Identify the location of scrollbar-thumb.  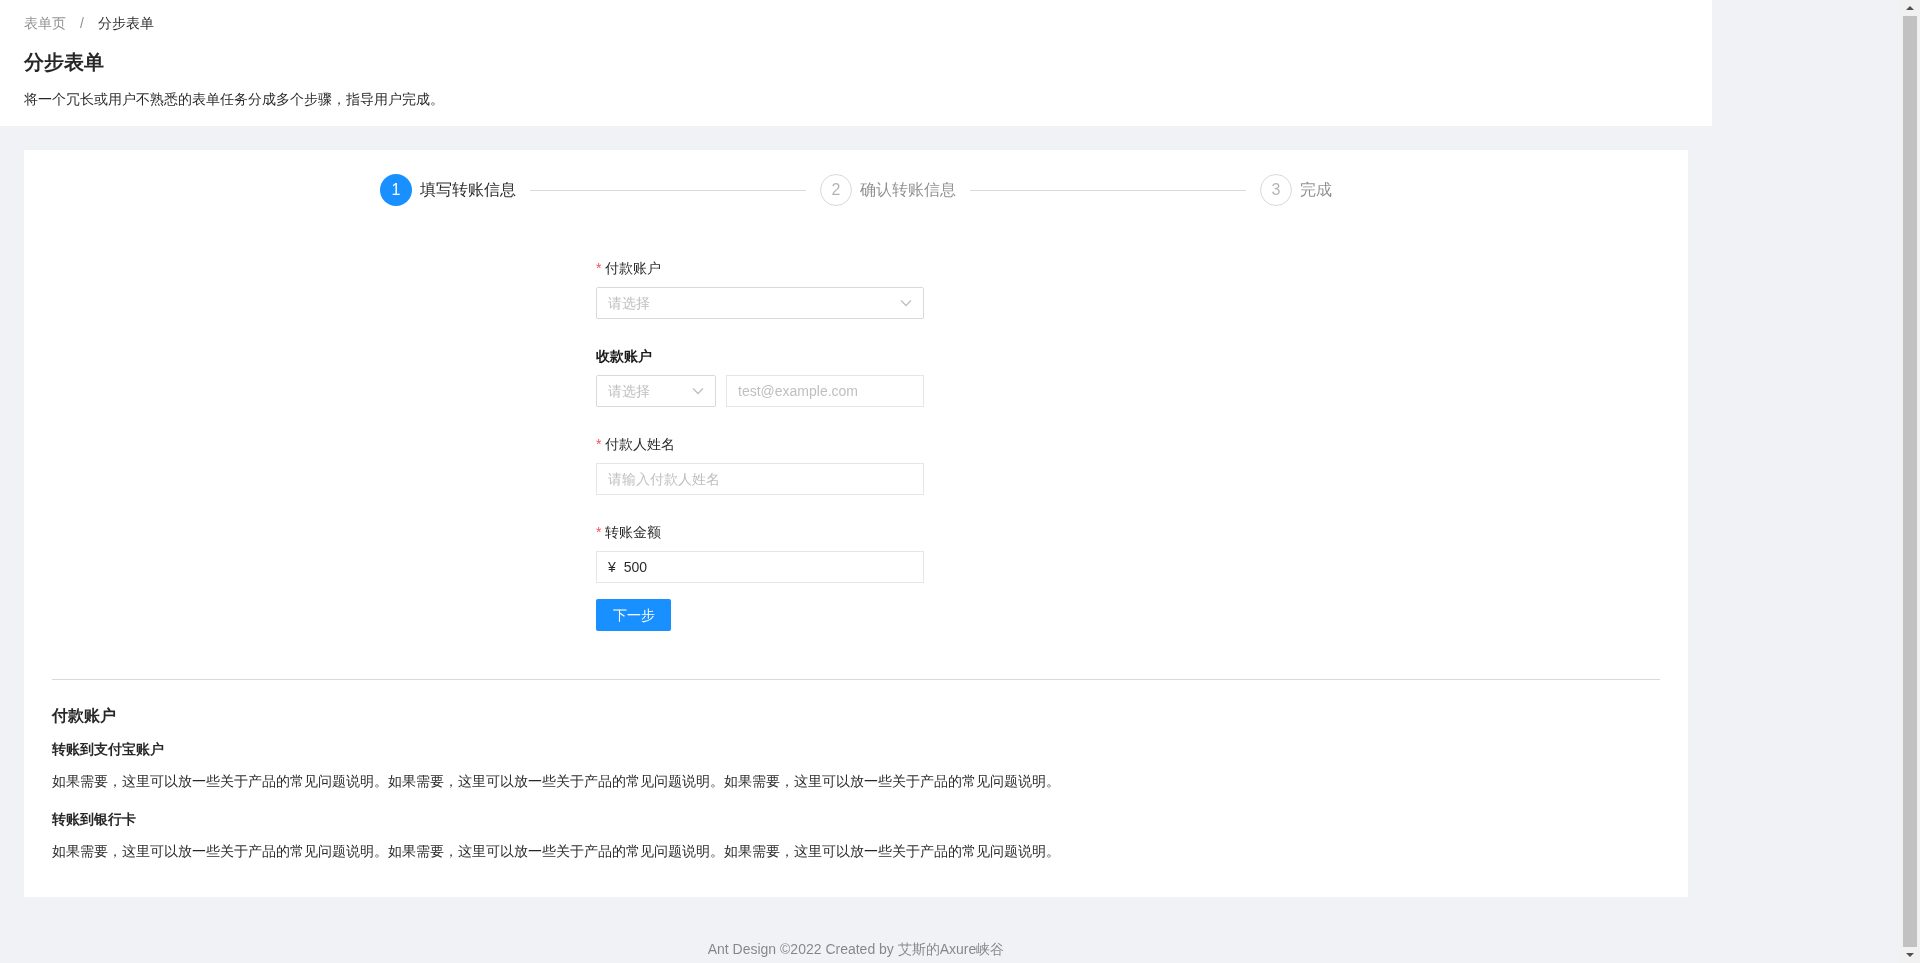
(1910, 481).